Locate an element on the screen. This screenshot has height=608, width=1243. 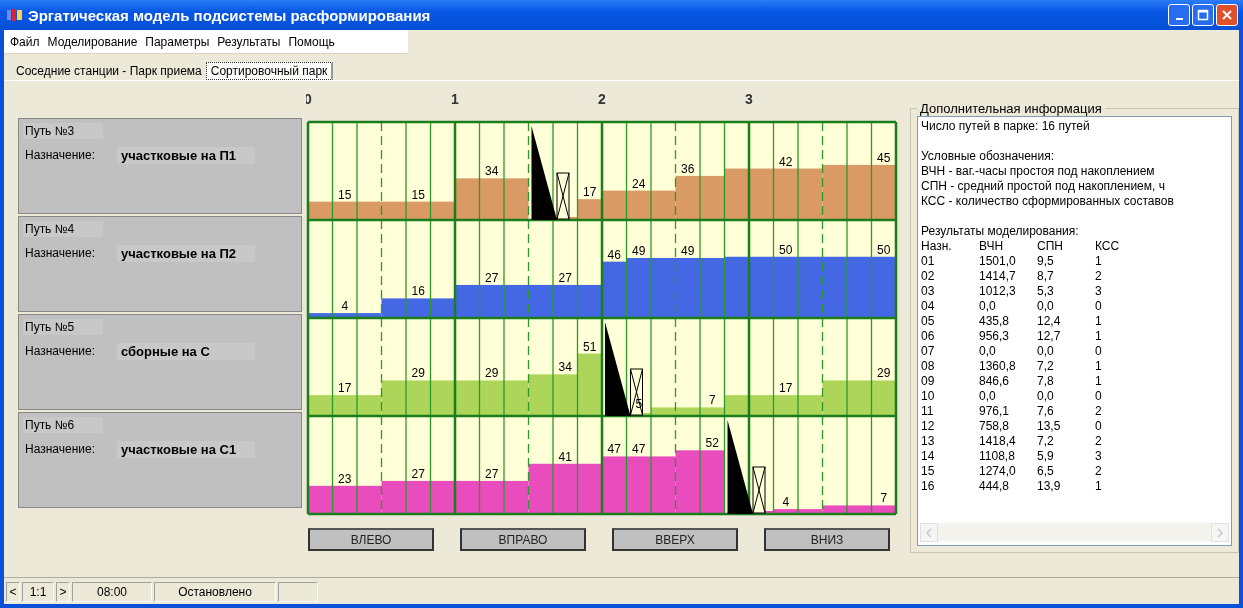
previous-button: < is located at coordinates (13, 592).